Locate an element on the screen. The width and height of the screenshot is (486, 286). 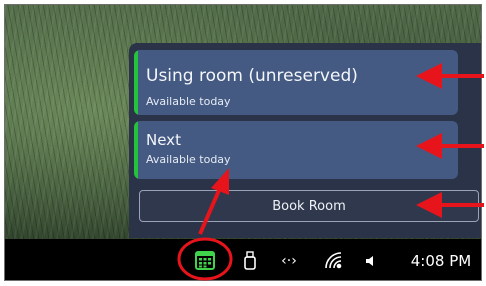
current-room-title: Using room (unreserved) is located at coordinates (252, 76).